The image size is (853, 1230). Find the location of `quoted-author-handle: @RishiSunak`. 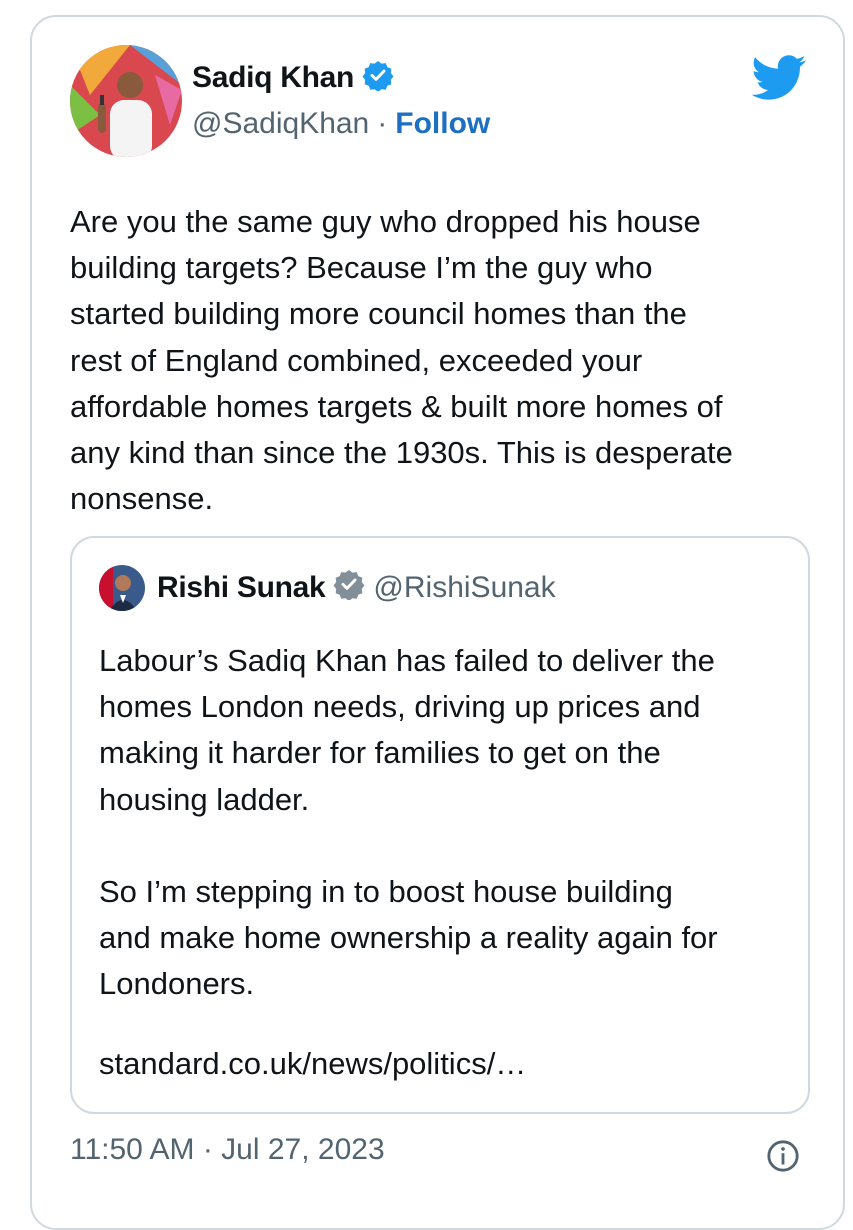

quoted-author-handle: @RishiSunak is located at coordinates (464, 588).